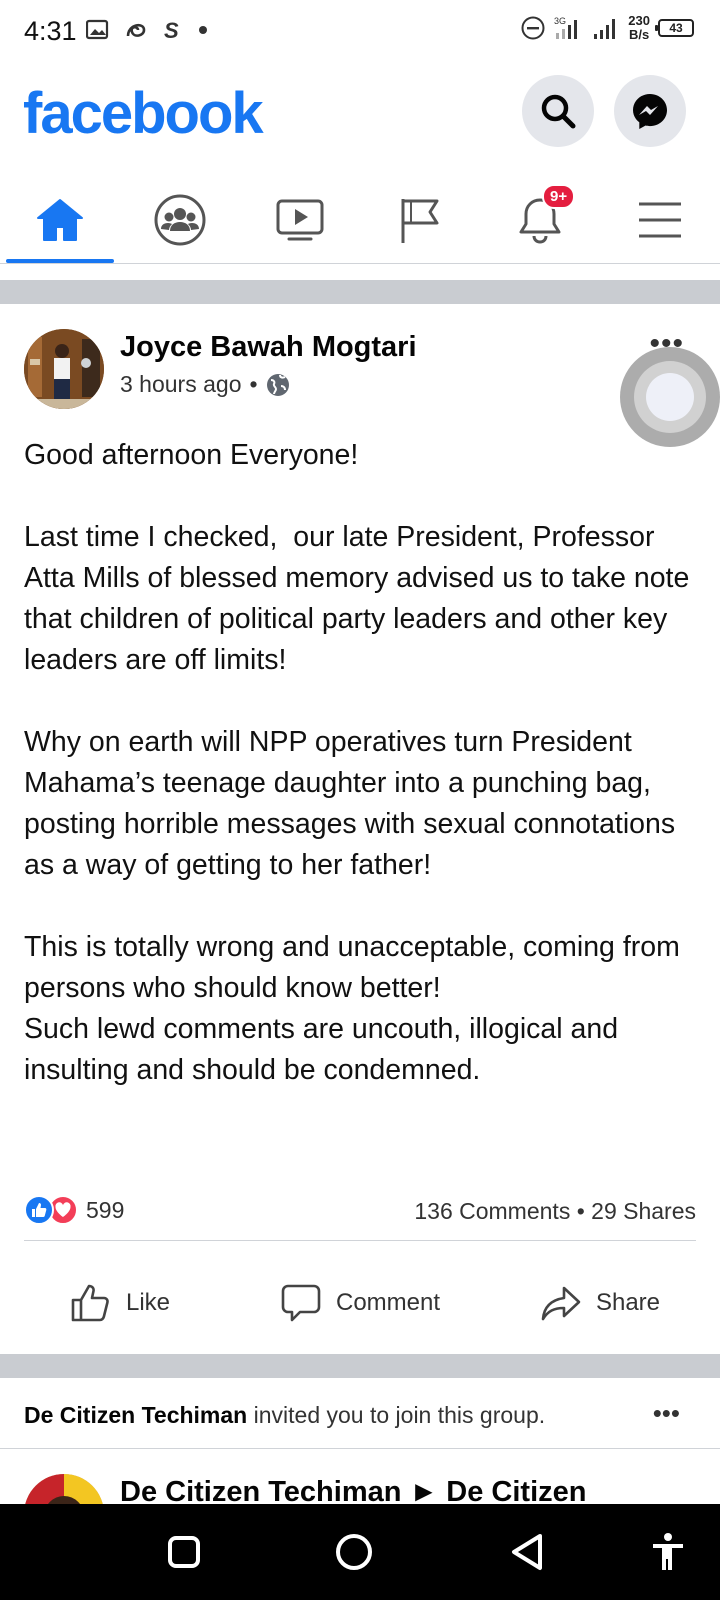 The width and height of the screenshot is (720, 1600). What do you see at coordinates (639, 34) in the screenshot?
I see `network-speed-unit: B/s` at bounding box center [639, 34].